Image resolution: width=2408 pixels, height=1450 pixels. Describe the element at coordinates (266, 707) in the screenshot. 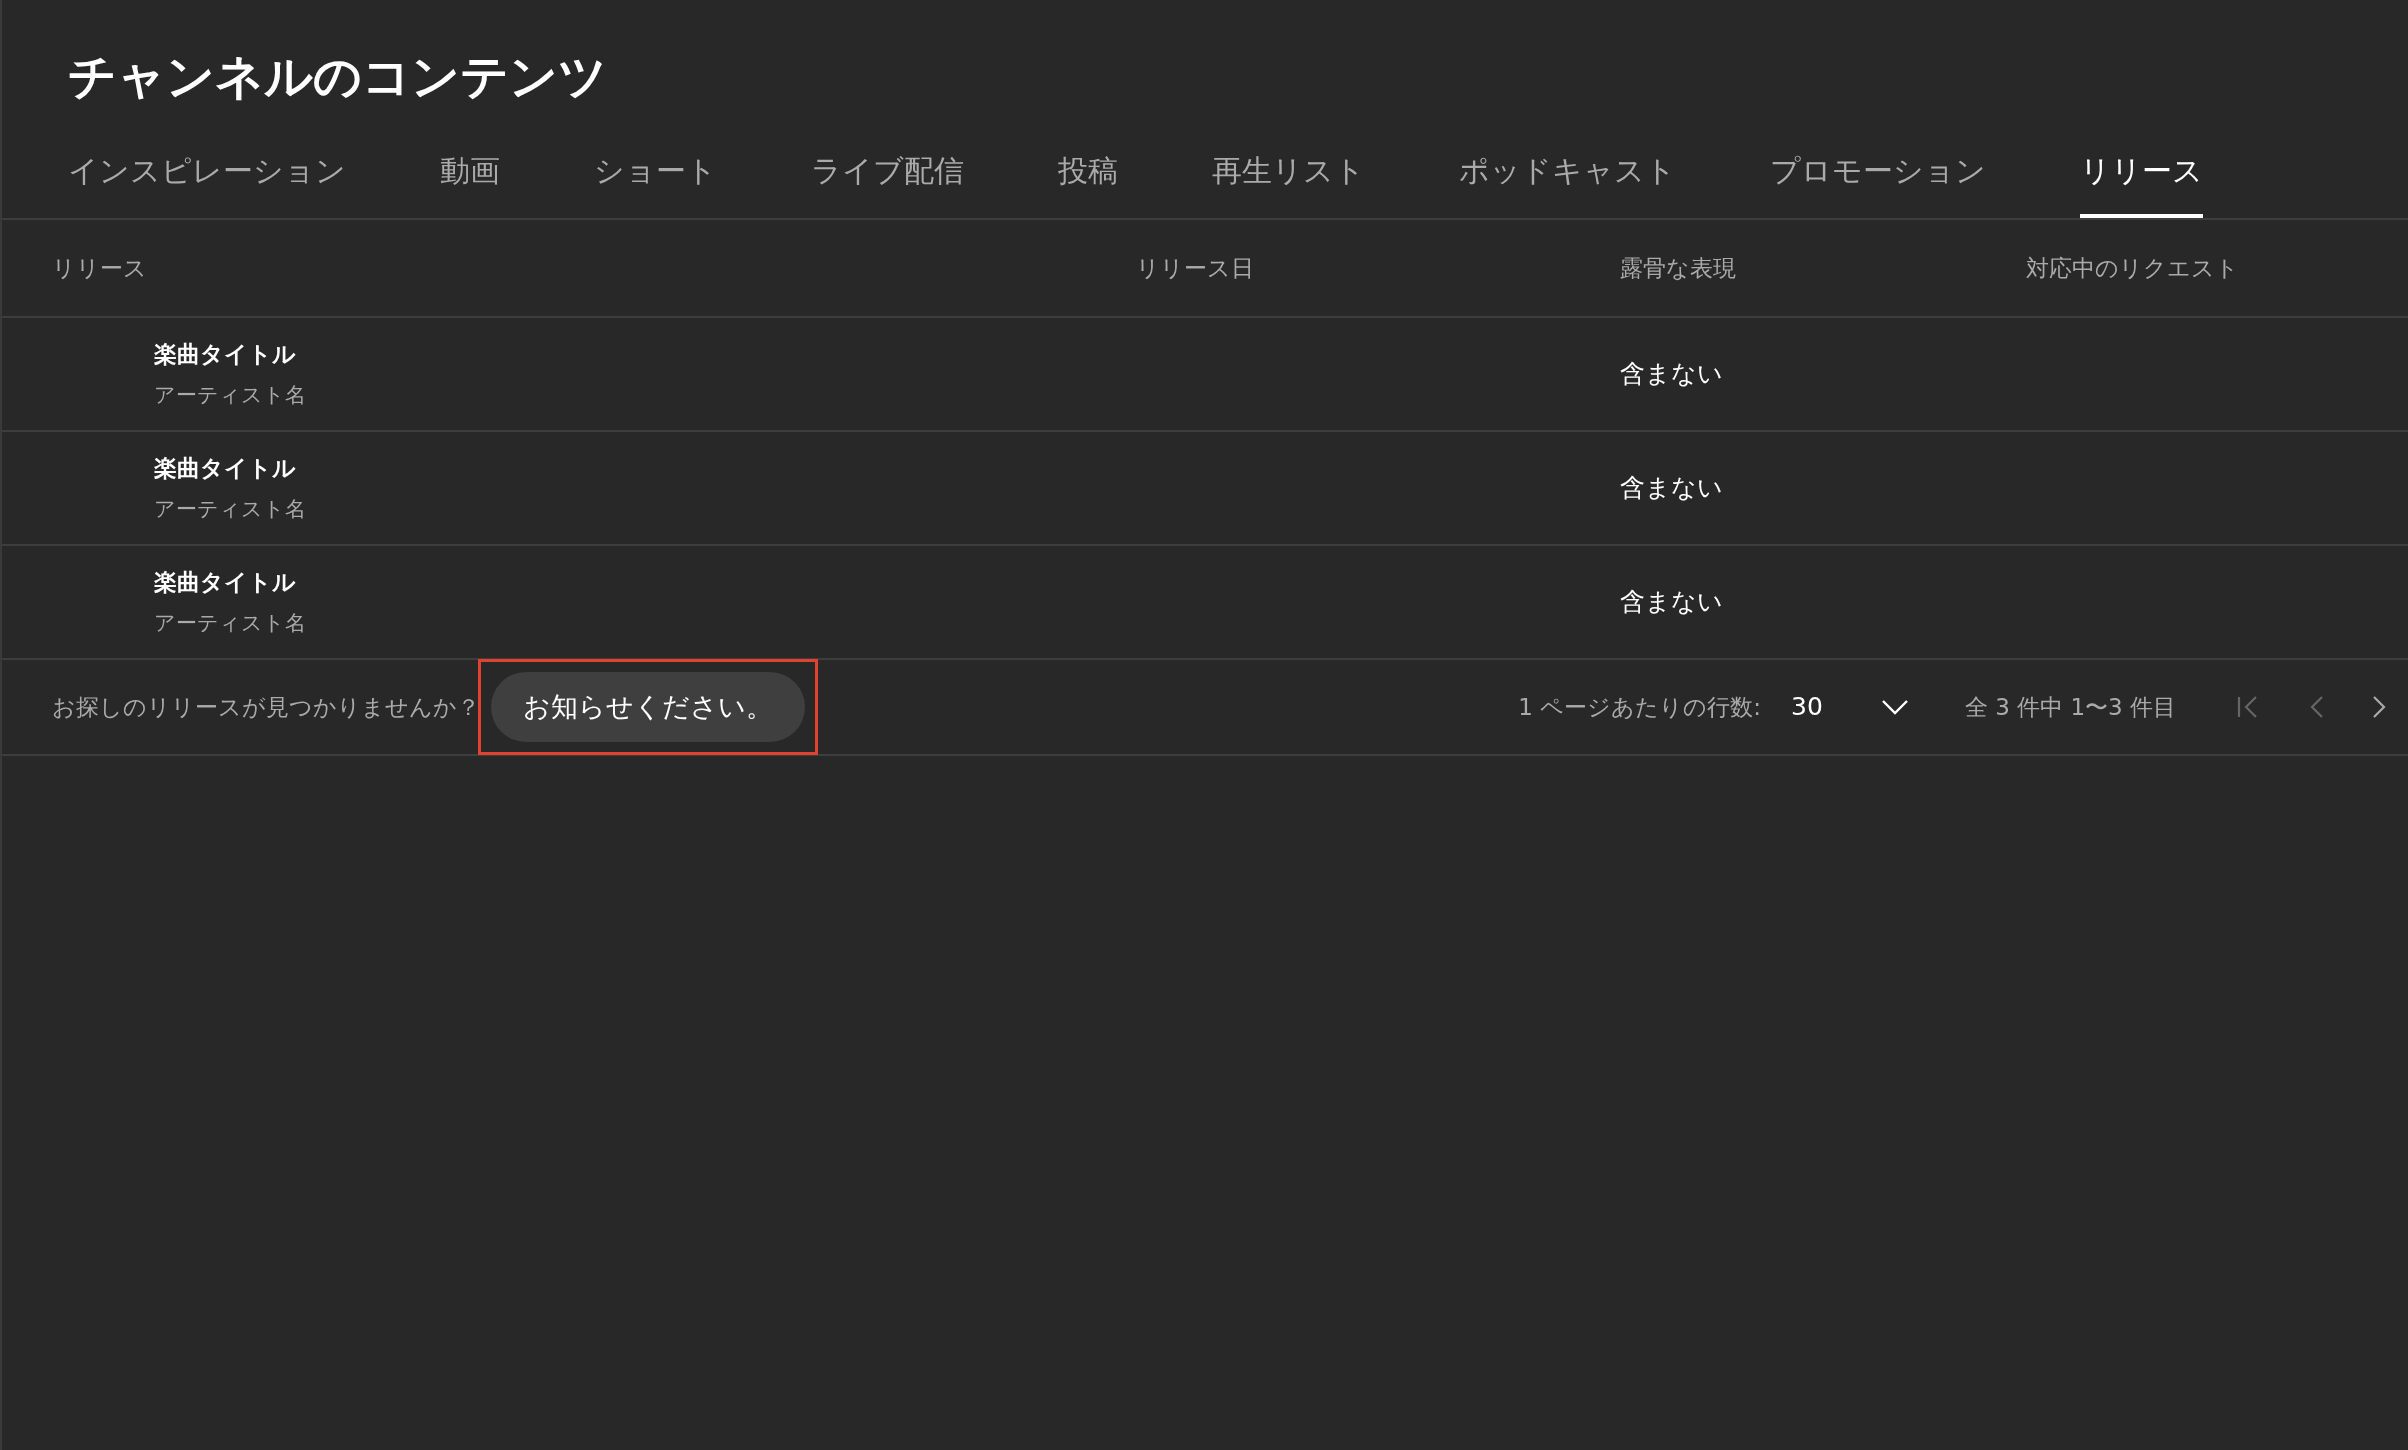

I see `missing-release-prompt: お探しのリリースが見つかりませんか？` at that location.